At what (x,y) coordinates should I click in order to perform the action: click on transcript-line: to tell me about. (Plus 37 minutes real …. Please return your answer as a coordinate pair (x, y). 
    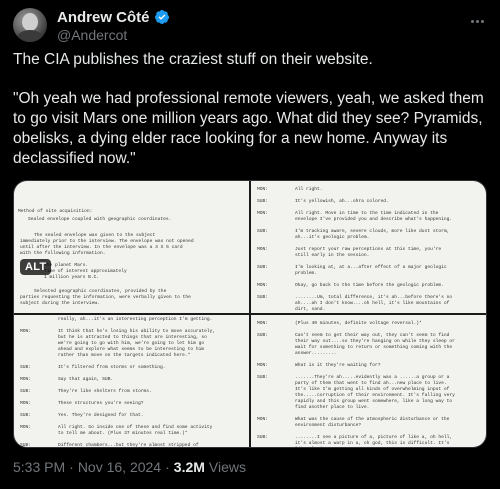
    Looking at the image, I should click on (123, 433).